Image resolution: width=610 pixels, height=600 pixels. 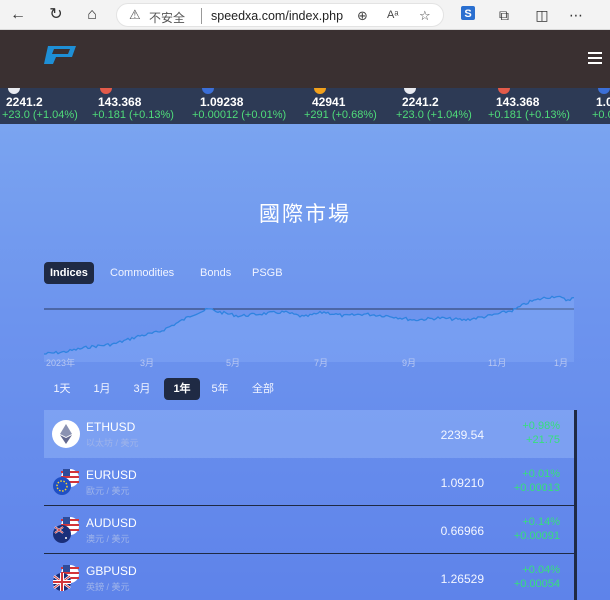 What do you see at coordinates (263, 389) in the screenshot?
I see `range-all-button: 全部` at bounding box center [263, 389].